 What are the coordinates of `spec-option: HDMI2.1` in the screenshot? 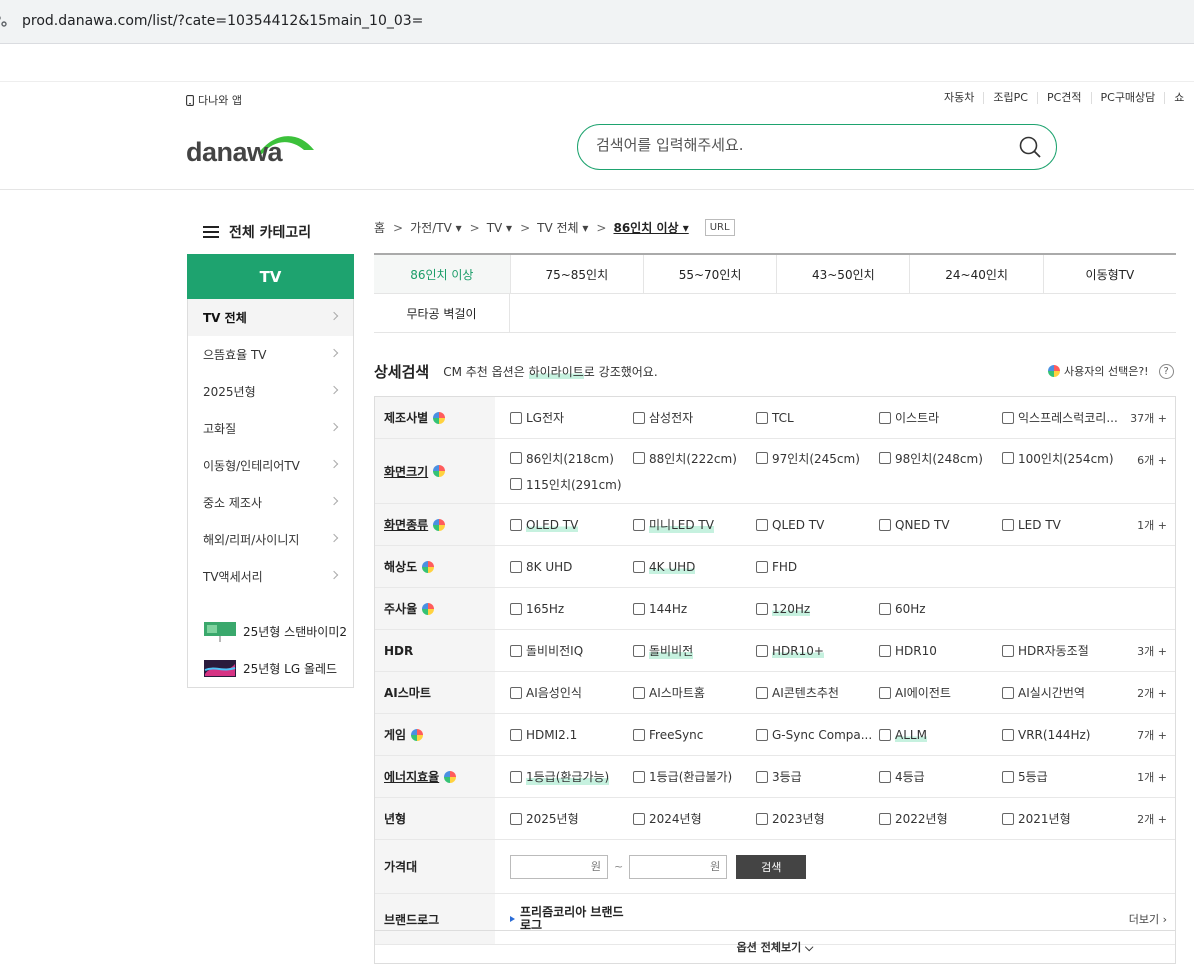 It's located at (571, 734).